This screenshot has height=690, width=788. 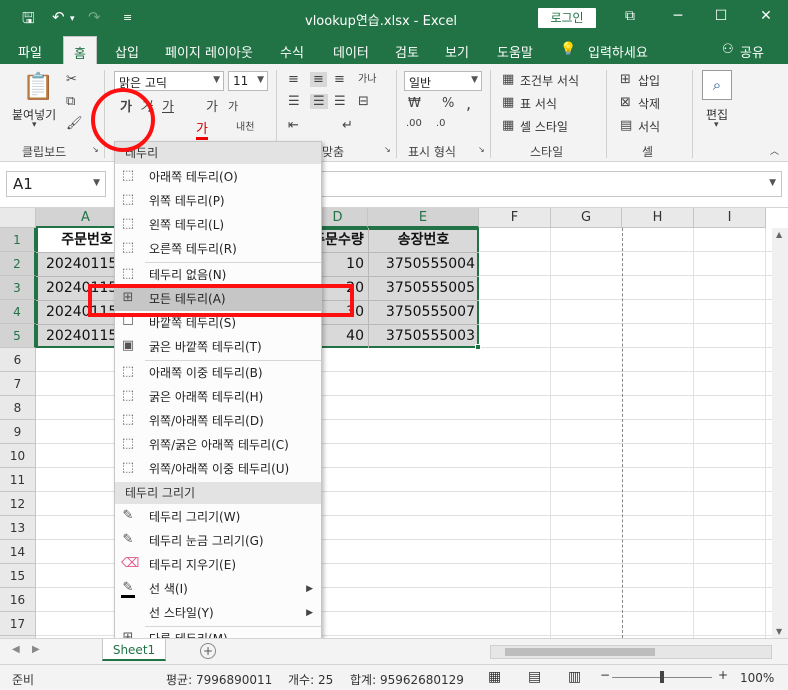 I want to click on tab-page-layout: 페이지 레이아웃, so click(x=209, y=51).